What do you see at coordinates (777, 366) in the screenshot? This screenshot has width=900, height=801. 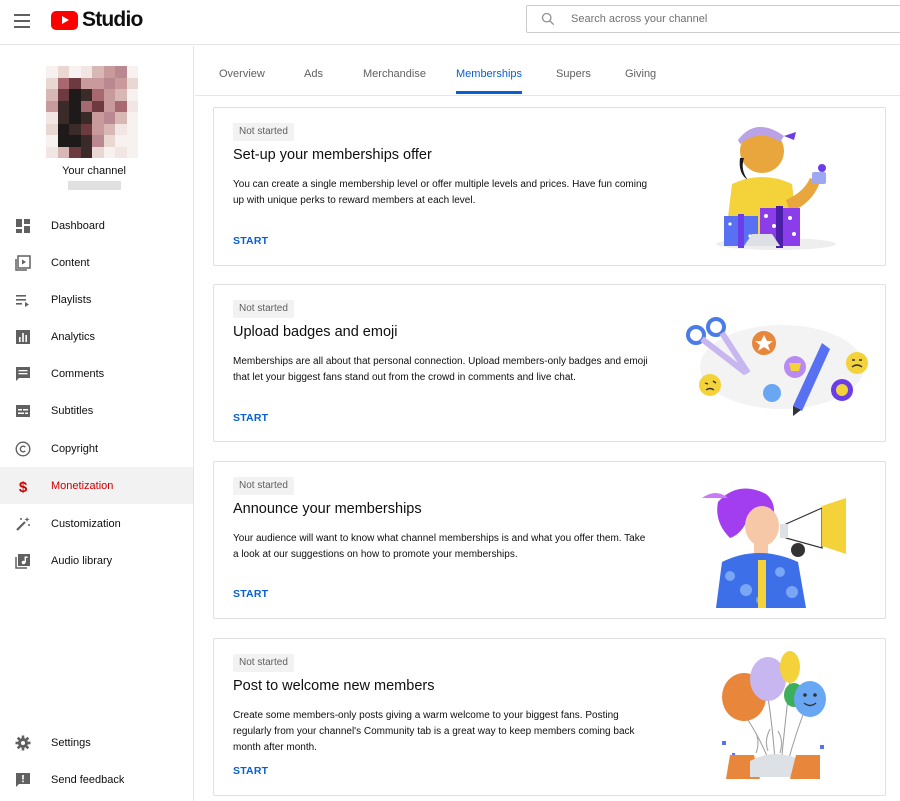 I see `badges-emoji-illustration` at bounding box center [777, 366].